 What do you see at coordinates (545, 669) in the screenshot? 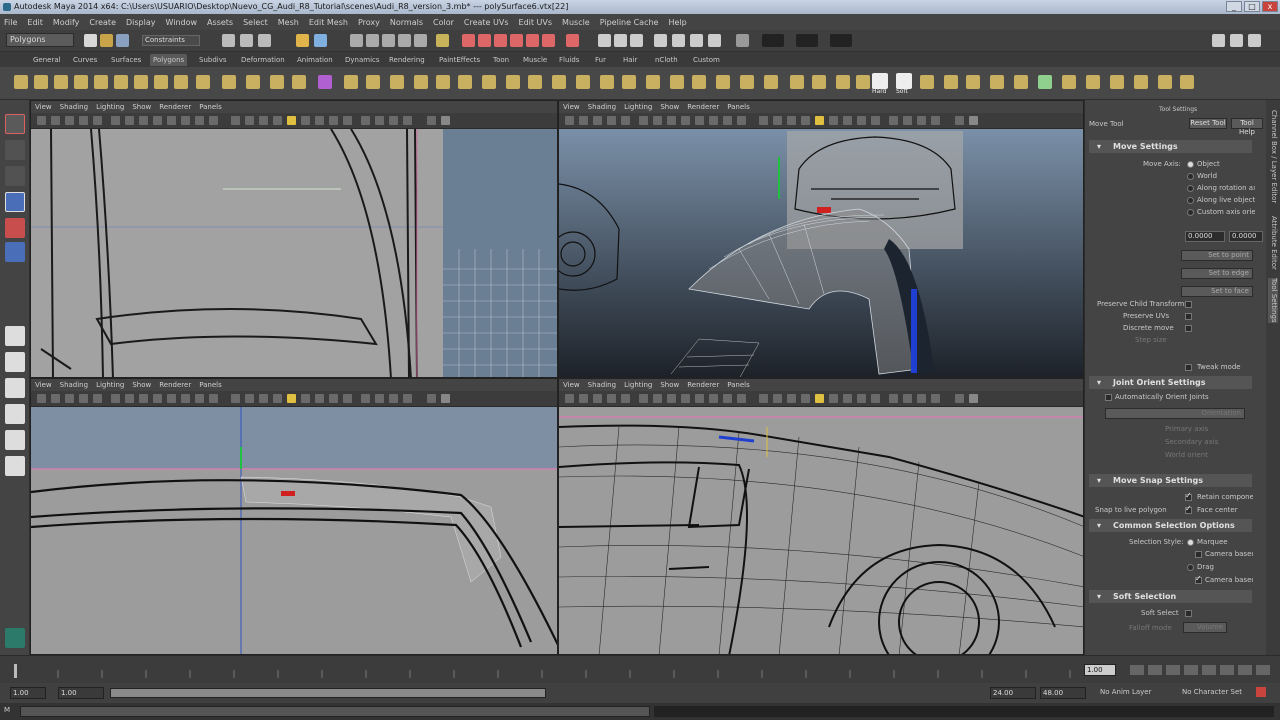
I see `time-ruler` at bounding box center [545, 669].